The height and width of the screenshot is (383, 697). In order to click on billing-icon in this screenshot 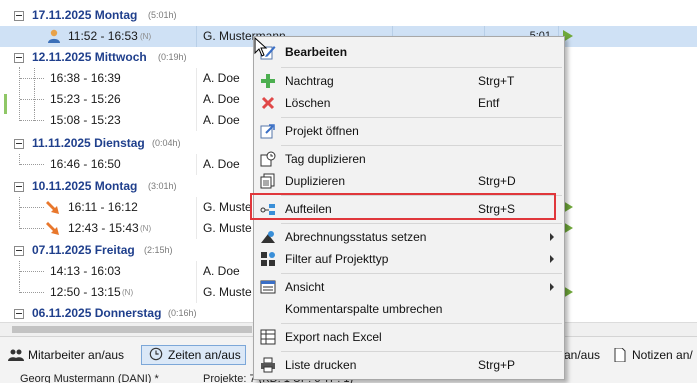, I will do `click(268, 237)`.